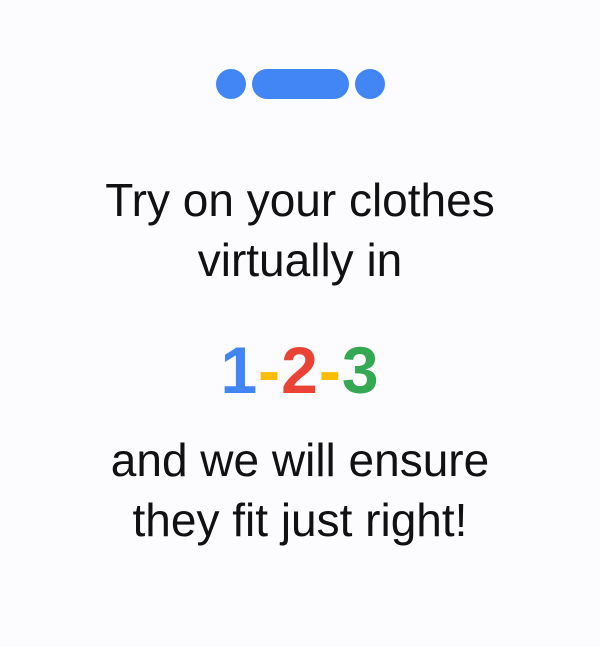 The width and height of the screenshot is (600, 647). I want to click on step-dash-2: -, so click(330, 370).